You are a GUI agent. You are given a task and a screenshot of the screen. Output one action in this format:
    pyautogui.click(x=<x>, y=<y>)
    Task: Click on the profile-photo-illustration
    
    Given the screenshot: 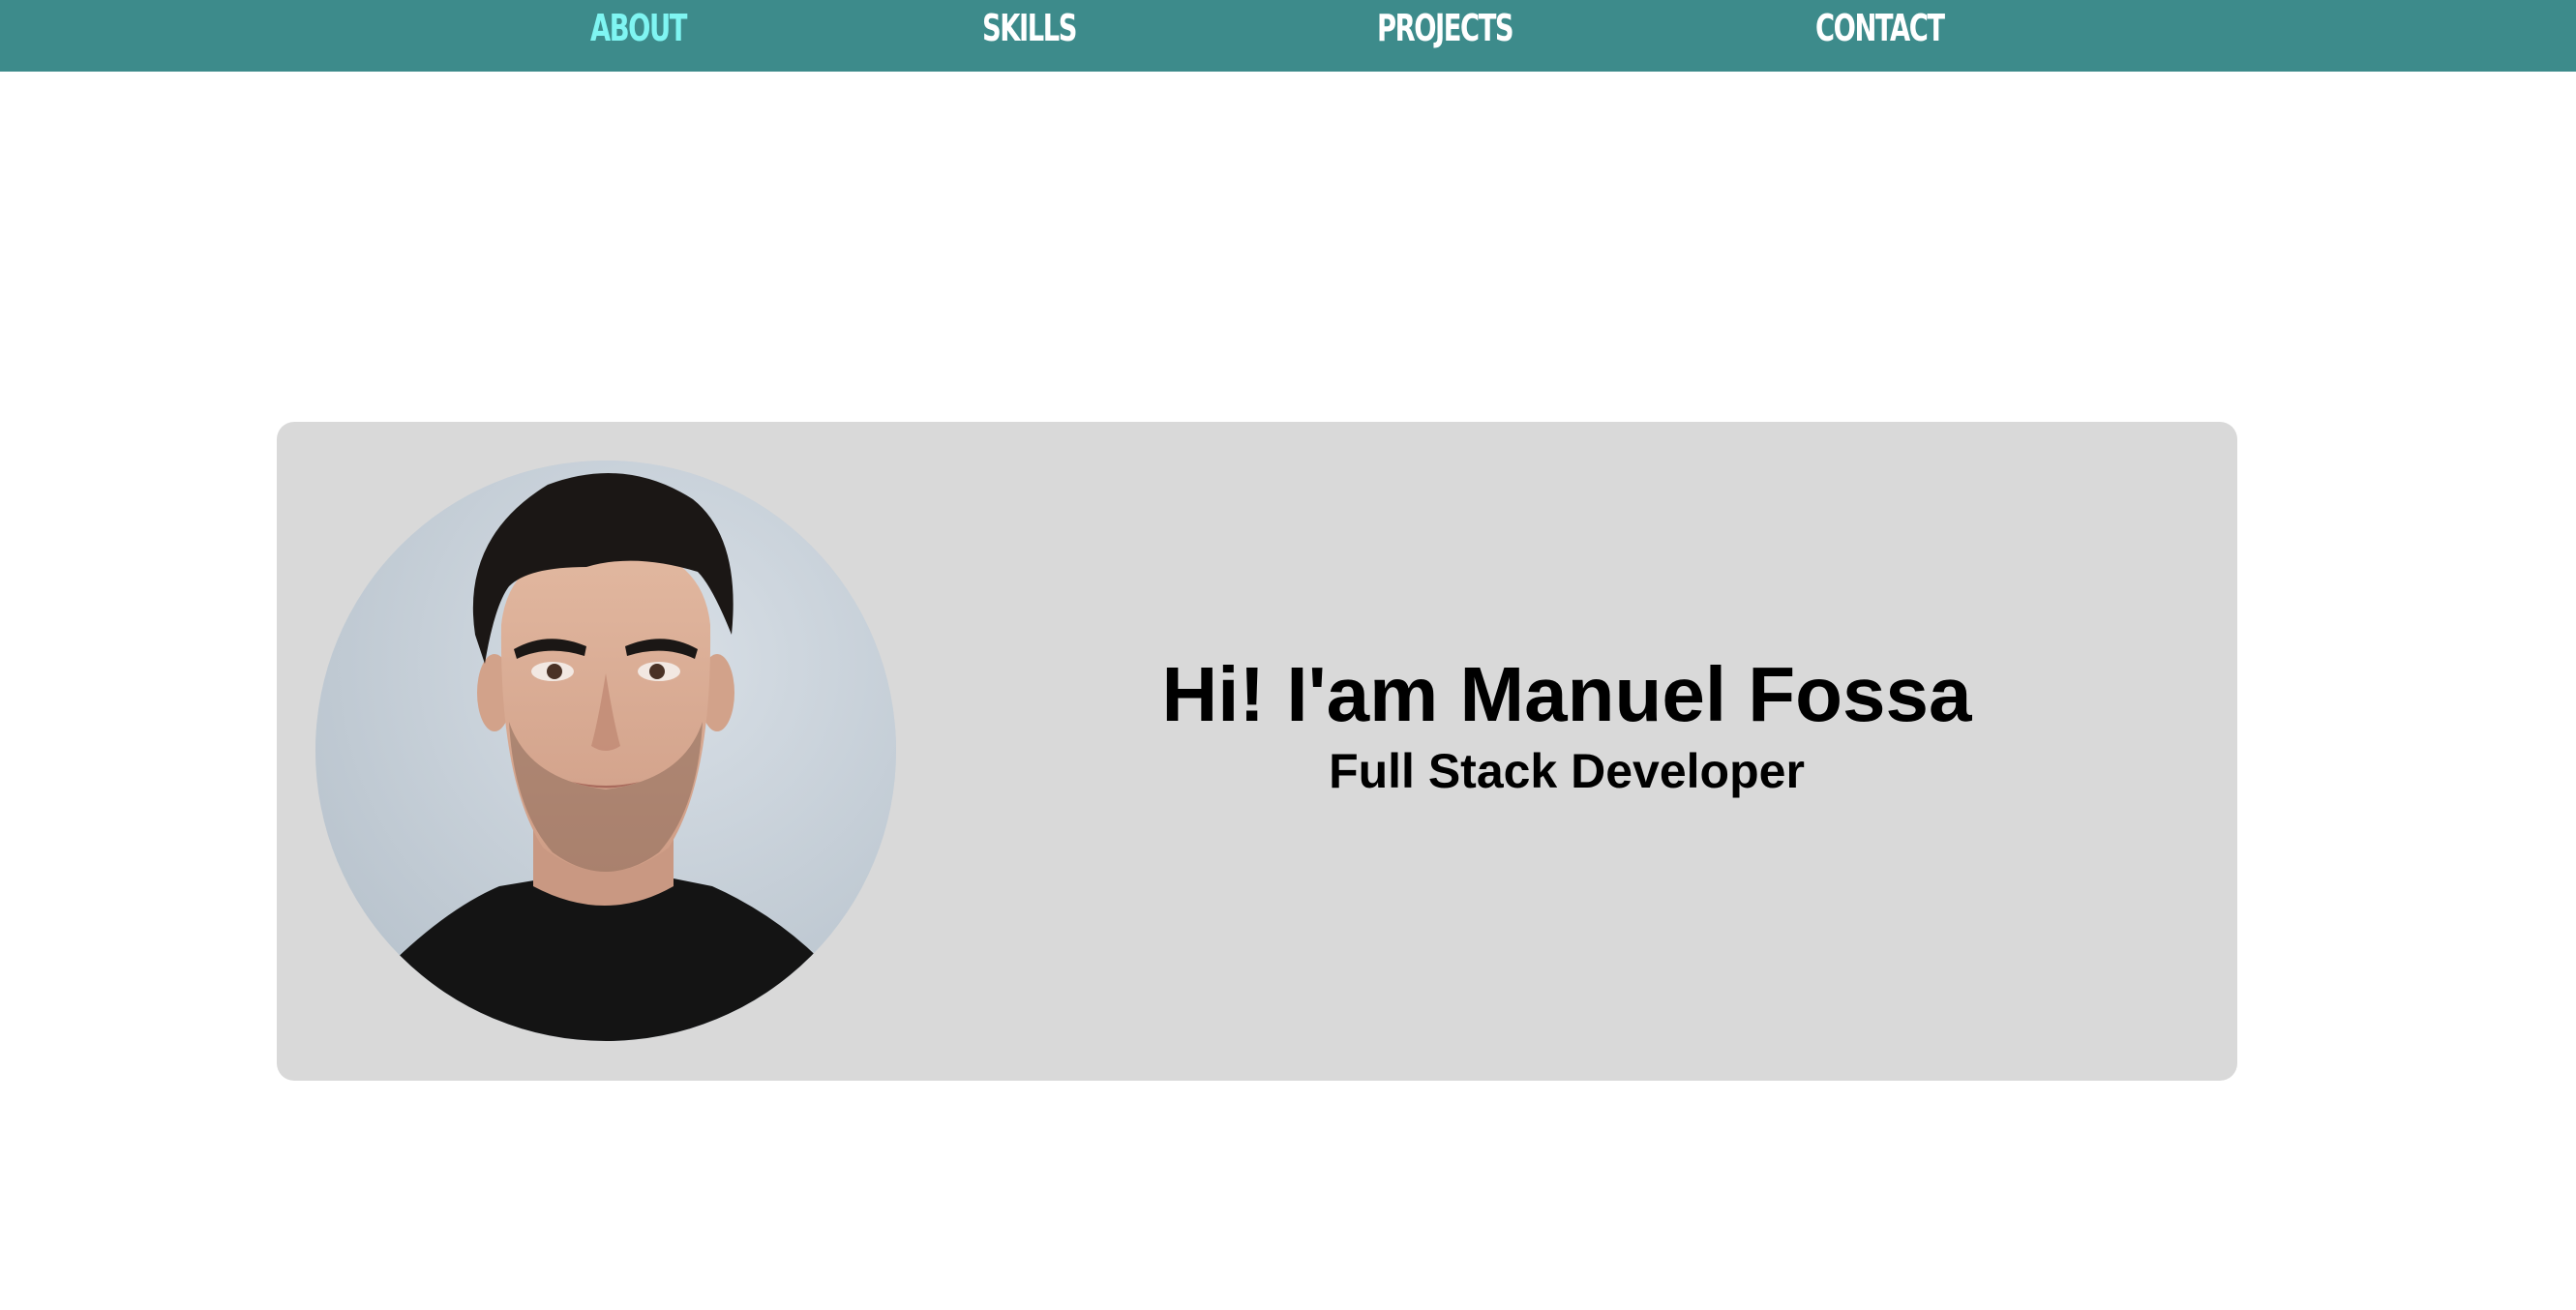 What is the action you would take?
    pyautogui.click(x=605, y=751)
    